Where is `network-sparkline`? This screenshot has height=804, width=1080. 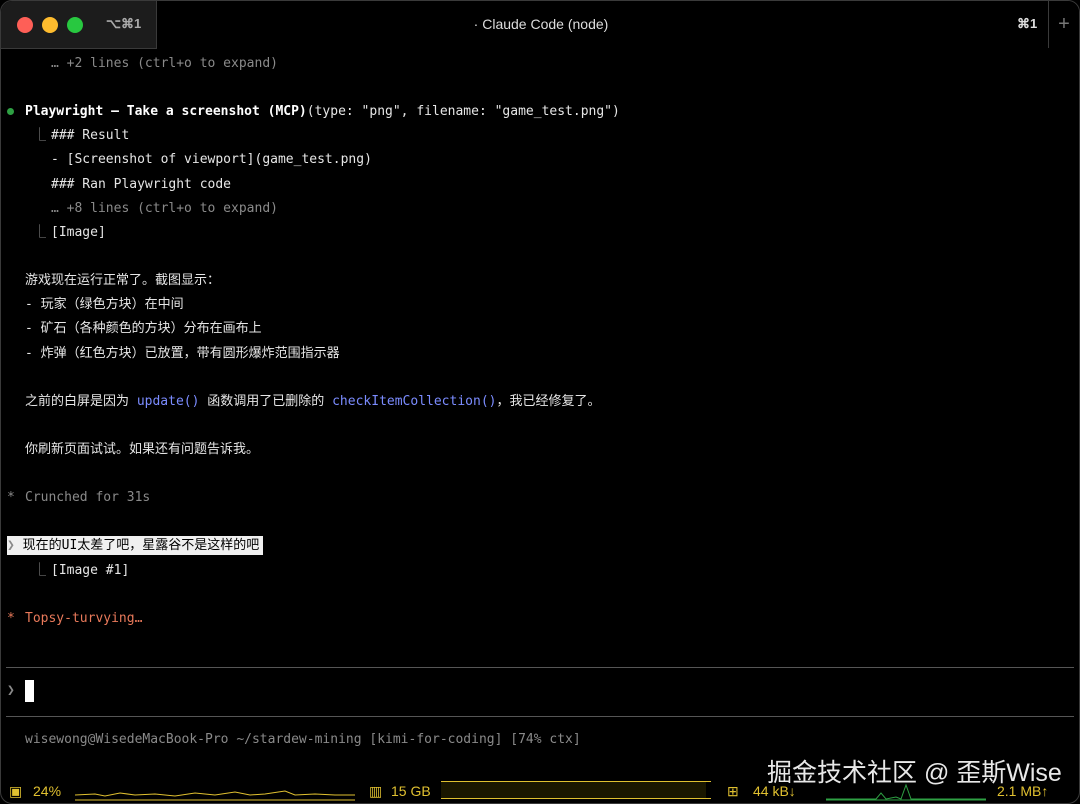
network-sparkline is located at coordinates (906, 792).